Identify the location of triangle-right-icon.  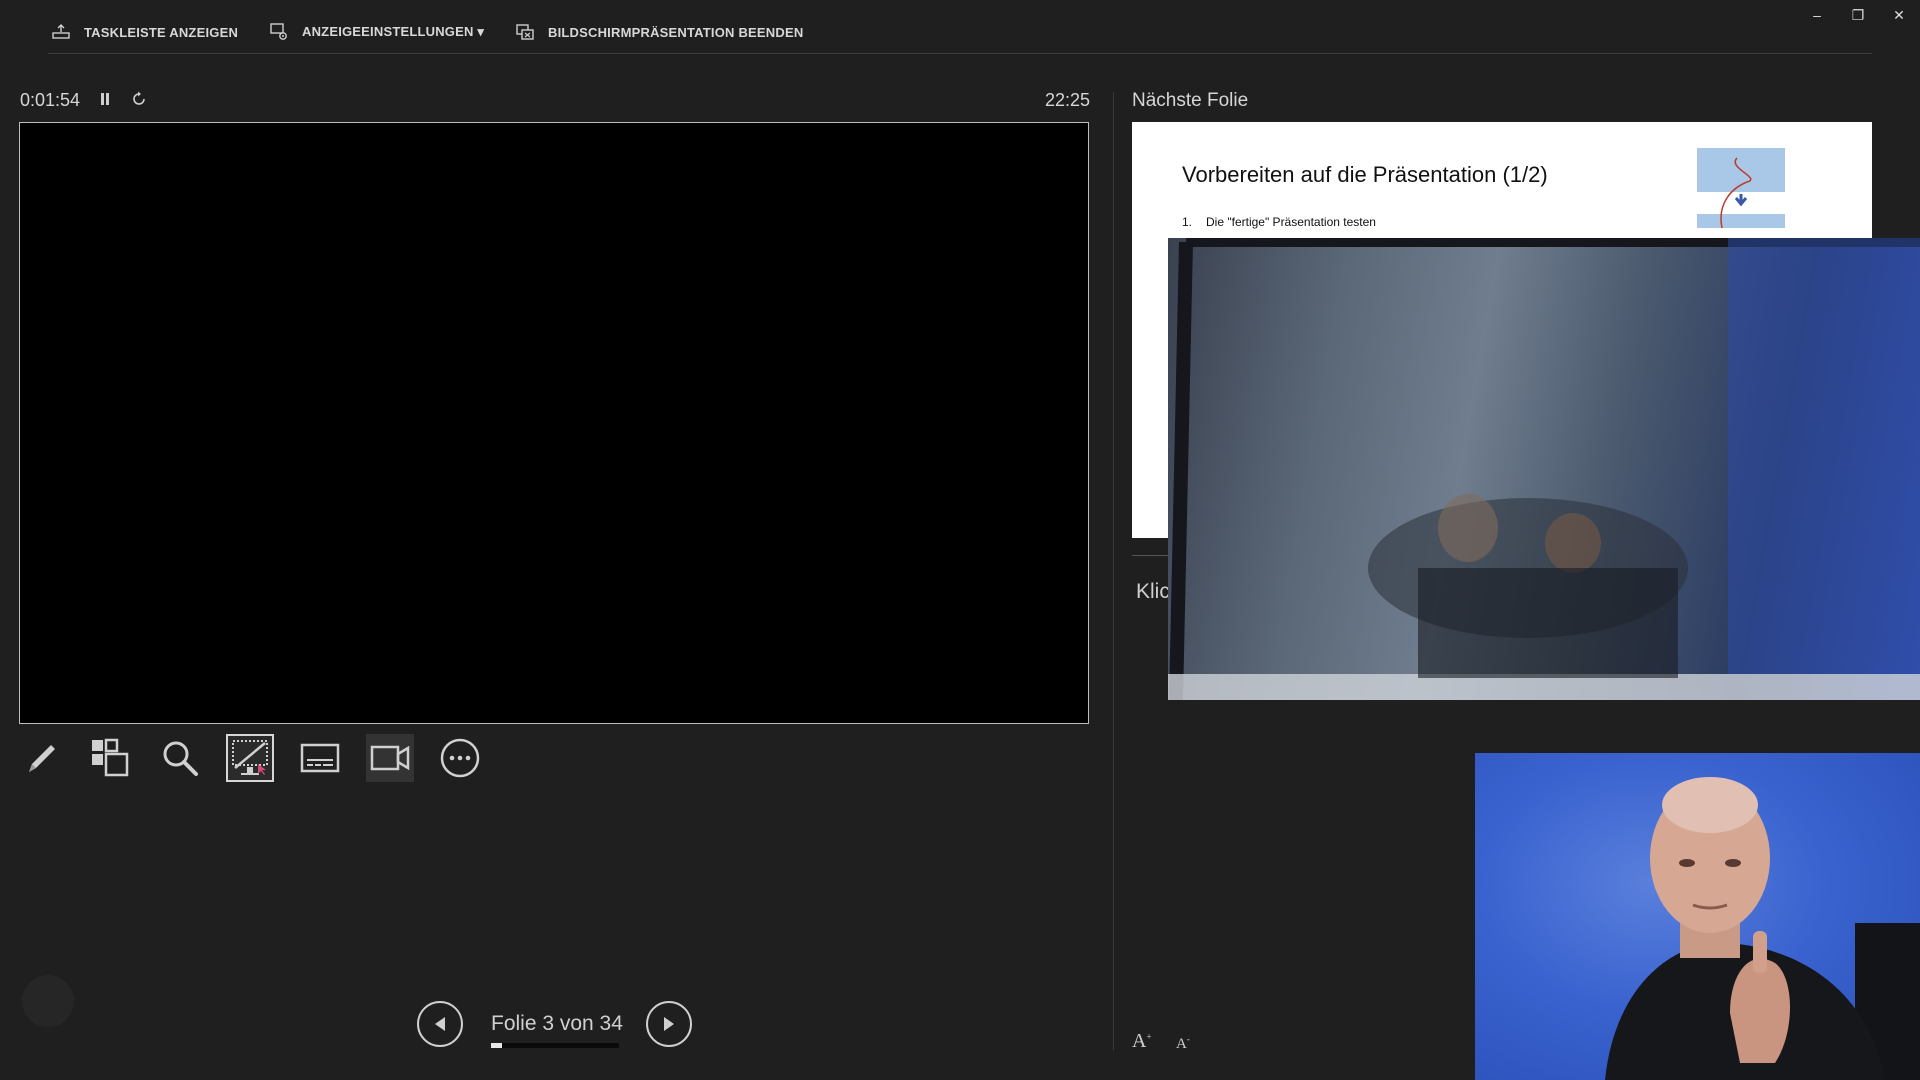
(669, 1024).